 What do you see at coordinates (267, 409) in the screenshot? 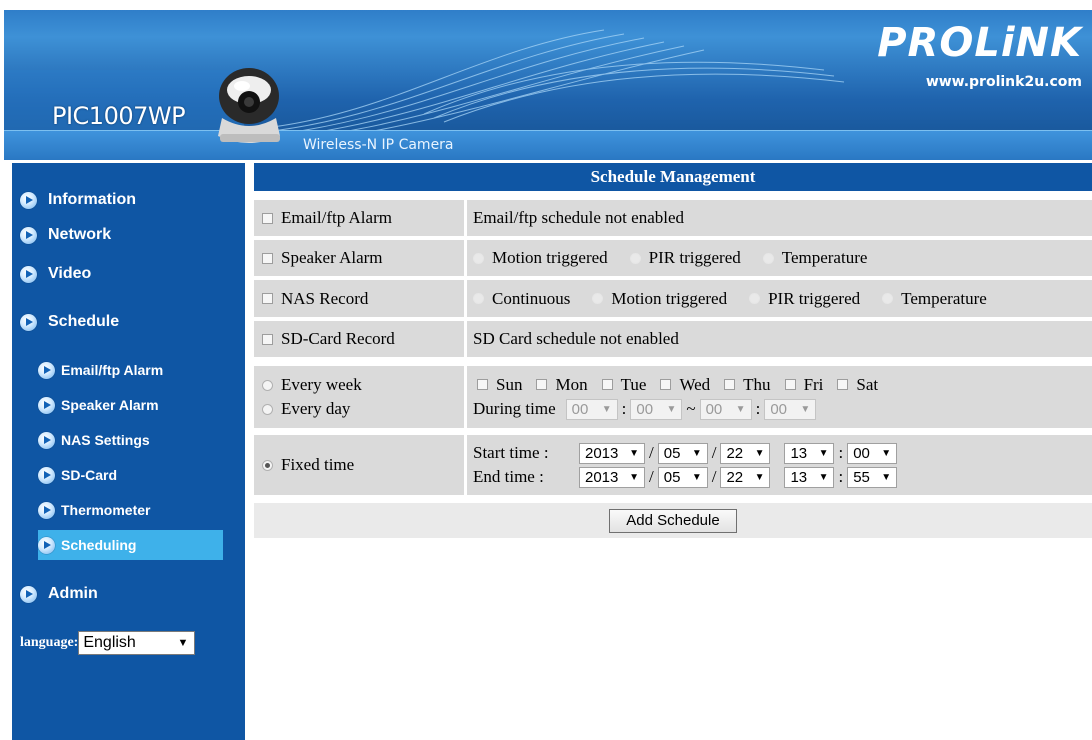
I see `every-day-radio` at bounding box center [267, 409].